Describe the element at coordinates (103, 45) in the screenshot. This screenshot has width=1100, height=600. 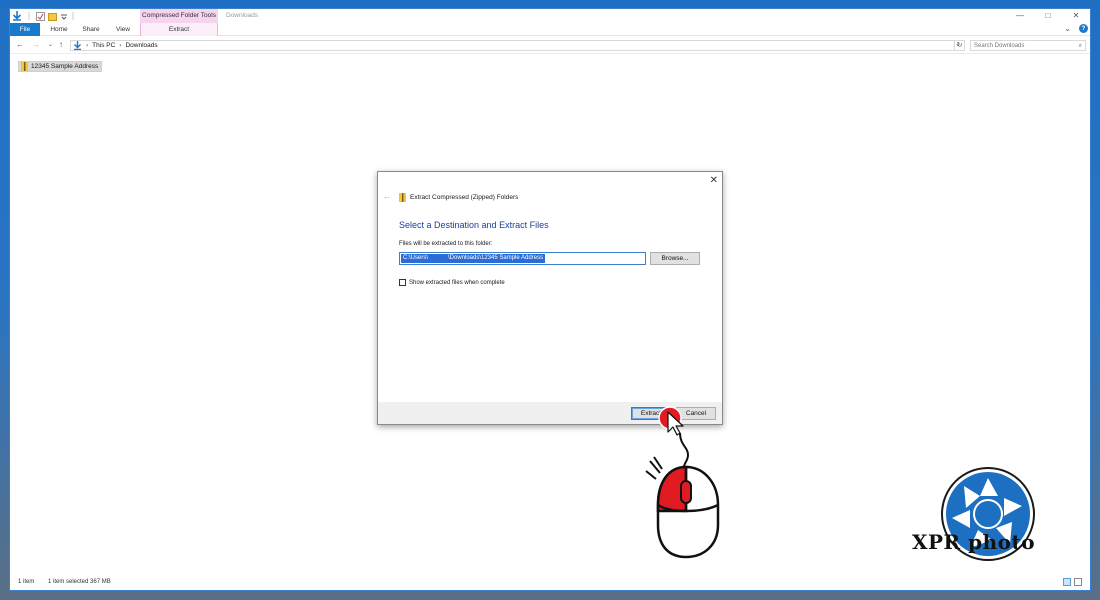
I see `breadcrumb-this-pc: This PC` at that location.